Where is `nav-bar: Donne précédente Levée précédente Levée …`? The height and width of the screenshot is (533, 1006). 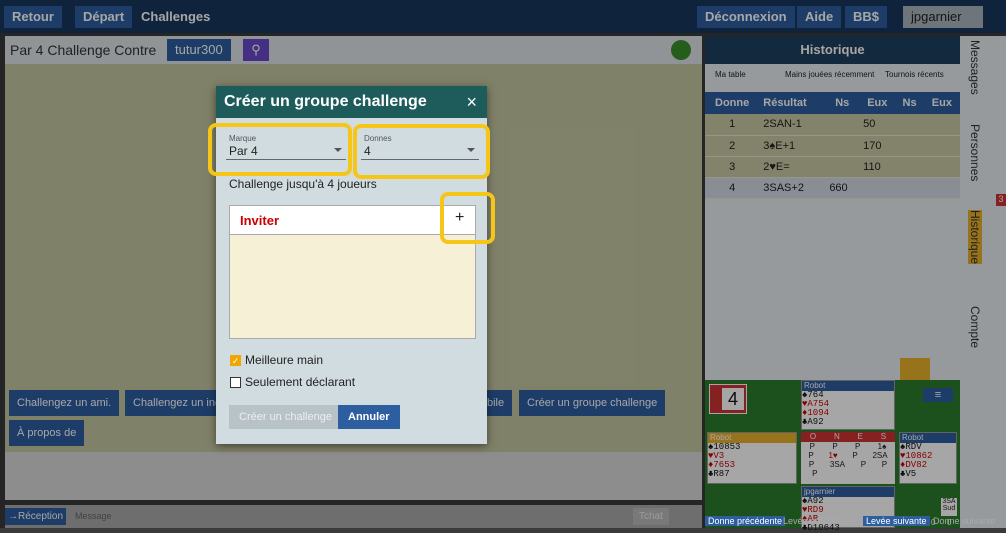
nav-bar: Donne précédente Levée précédente Levée … is located at coordinates (855, 522).